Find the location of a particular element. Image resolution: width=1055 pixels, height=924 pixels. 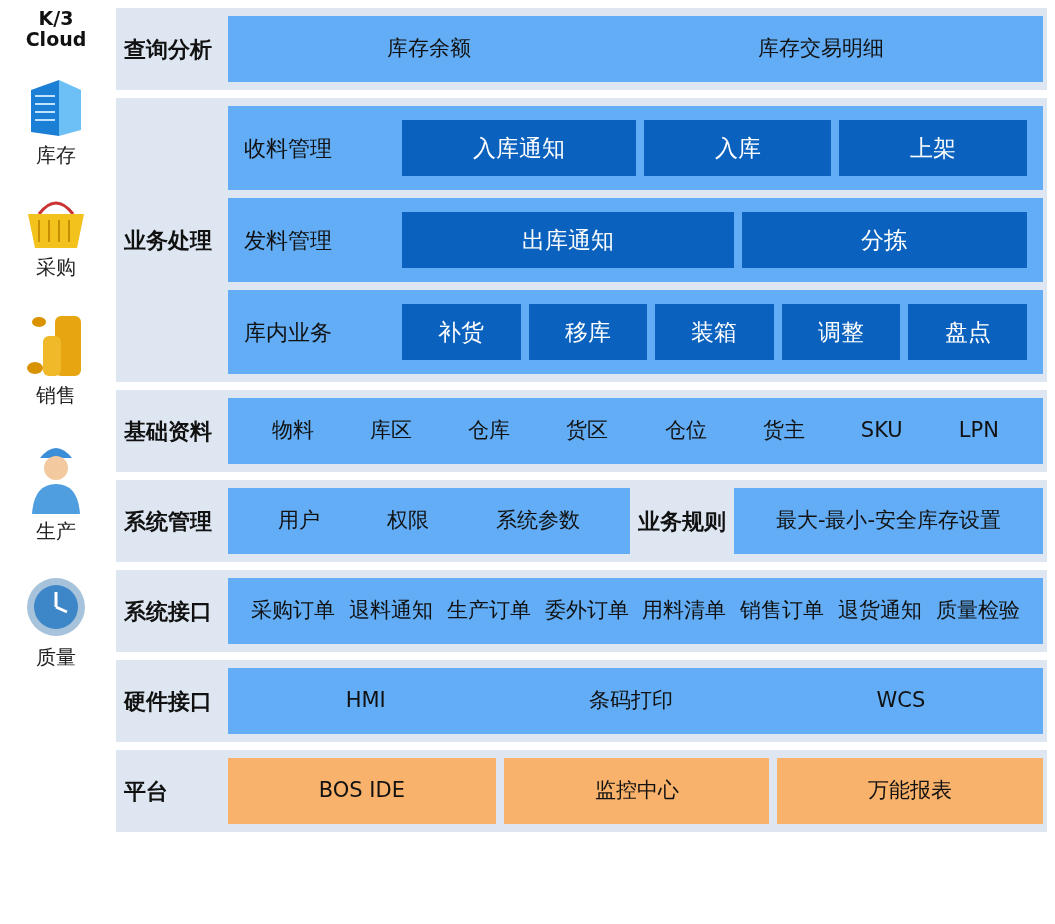

item-label: 采购订单 is located at coordinates (292, 611).